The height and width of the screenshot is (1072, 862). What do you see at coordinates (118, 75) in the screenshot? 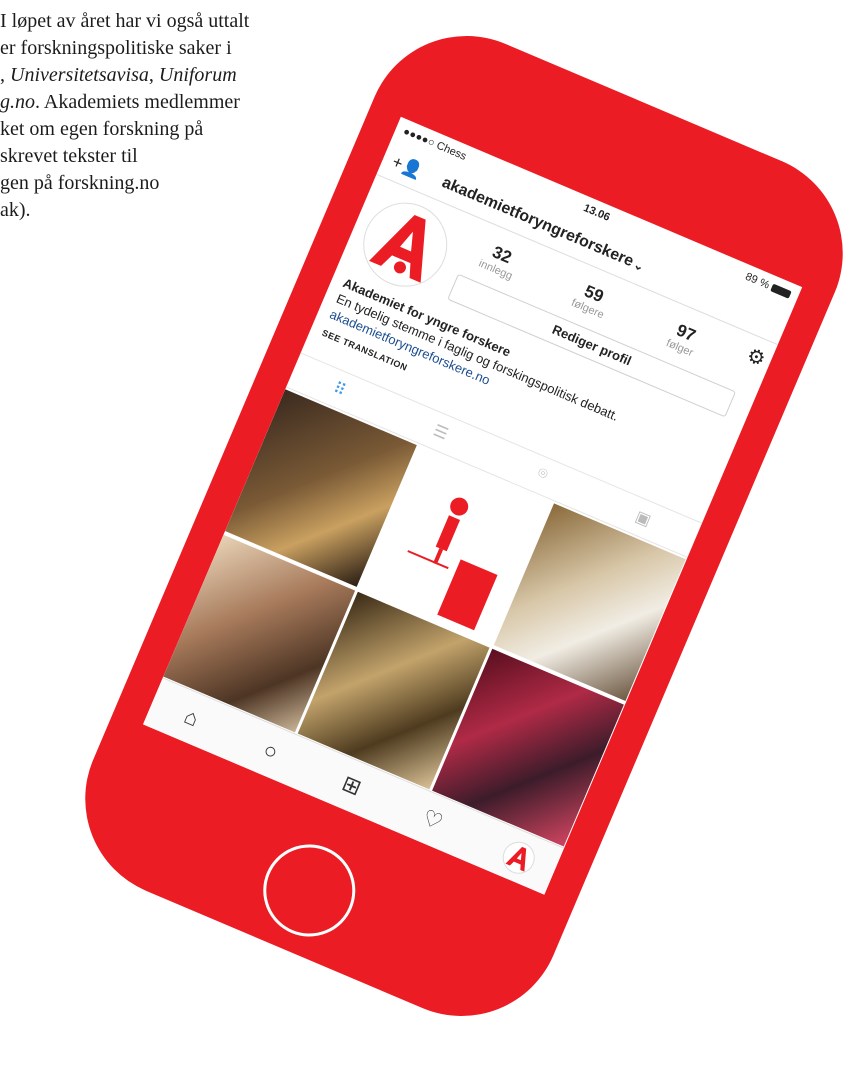
I see `article-line: , Universitetsavisa, Uniforum` at bounding box center [118, 75].